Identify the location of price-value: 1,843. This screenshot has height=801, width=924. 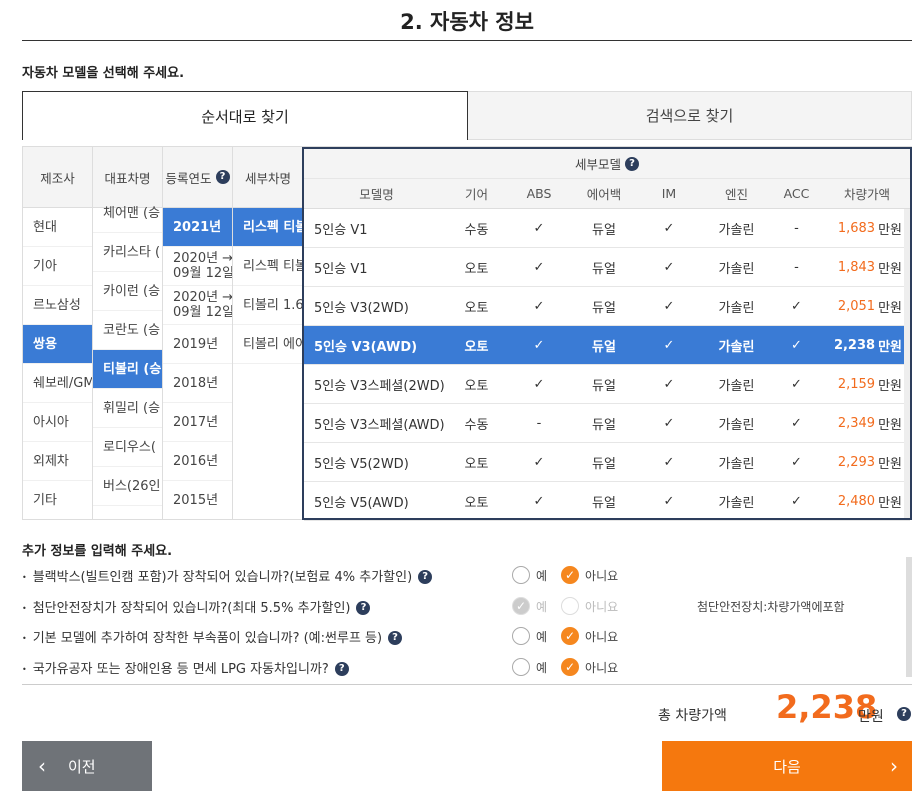
(856, 267).